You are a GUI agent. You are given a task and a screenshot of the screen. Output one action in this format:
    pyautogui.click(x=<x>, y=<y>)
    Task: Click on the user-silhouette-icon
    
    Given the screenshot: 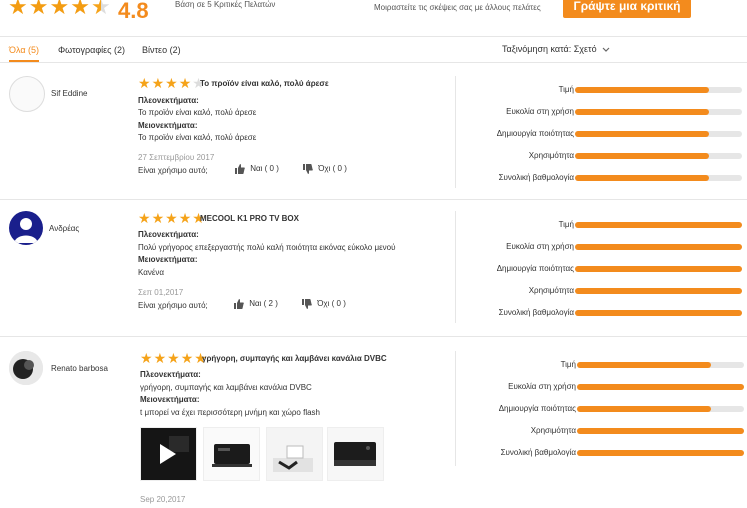 What is the action you would take?
    pyautogui.click(x=26, y=230)
    